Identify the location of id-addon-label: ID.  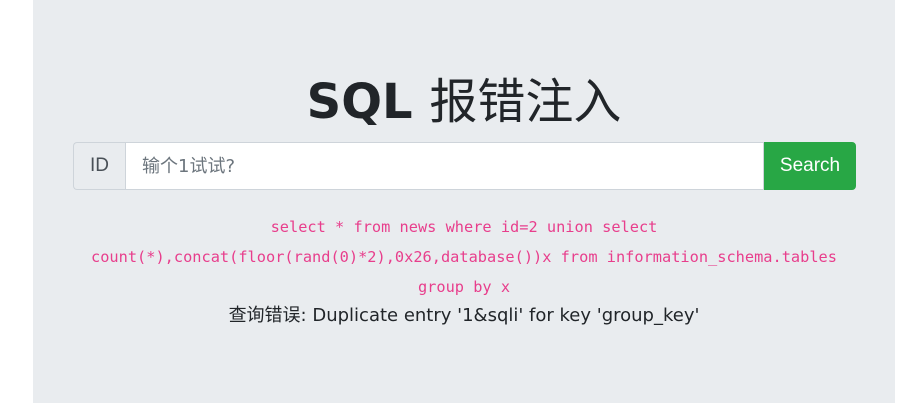
(99, 166).